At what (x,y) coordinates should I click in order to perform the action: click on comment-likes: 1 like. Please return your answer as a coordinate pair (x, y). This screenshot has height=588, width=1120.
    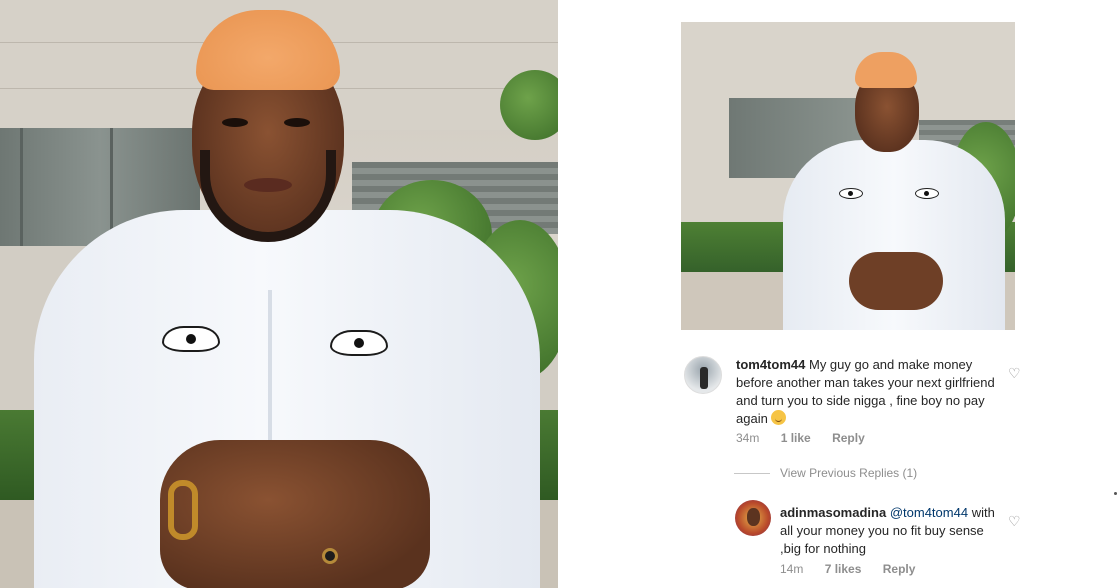
    Looking at the image, I should click on (796, 438).